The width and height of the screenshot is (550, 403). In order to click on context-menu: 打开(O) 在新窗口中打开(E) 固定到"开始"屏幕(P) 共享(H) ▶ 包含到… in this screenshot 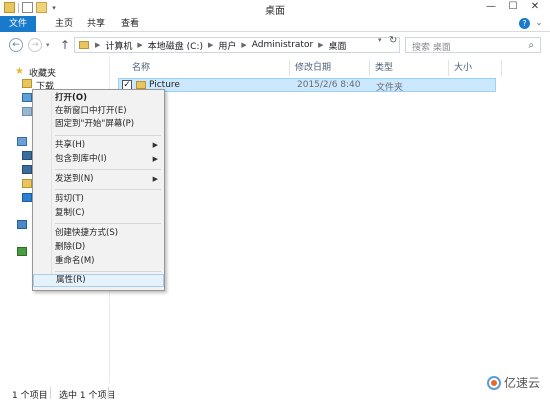, I will do `click(98, 190)`.